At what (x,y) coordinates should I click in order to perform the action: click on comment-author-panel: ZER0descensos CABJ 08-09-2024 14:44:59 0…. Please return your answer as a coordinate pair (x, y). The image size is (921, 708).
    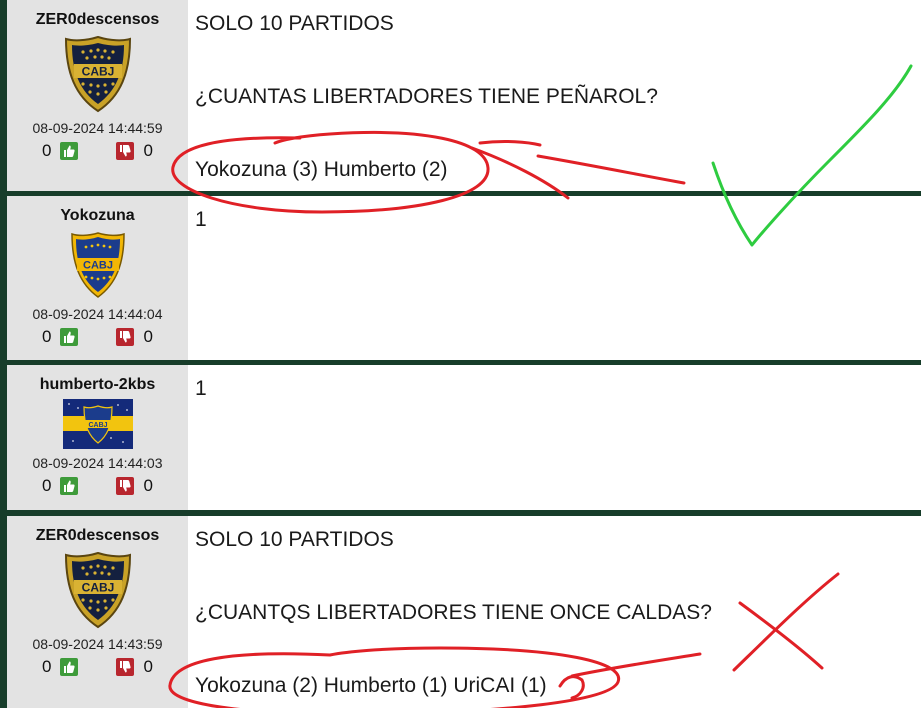
    Looking at the image, I should click on (97, 95).